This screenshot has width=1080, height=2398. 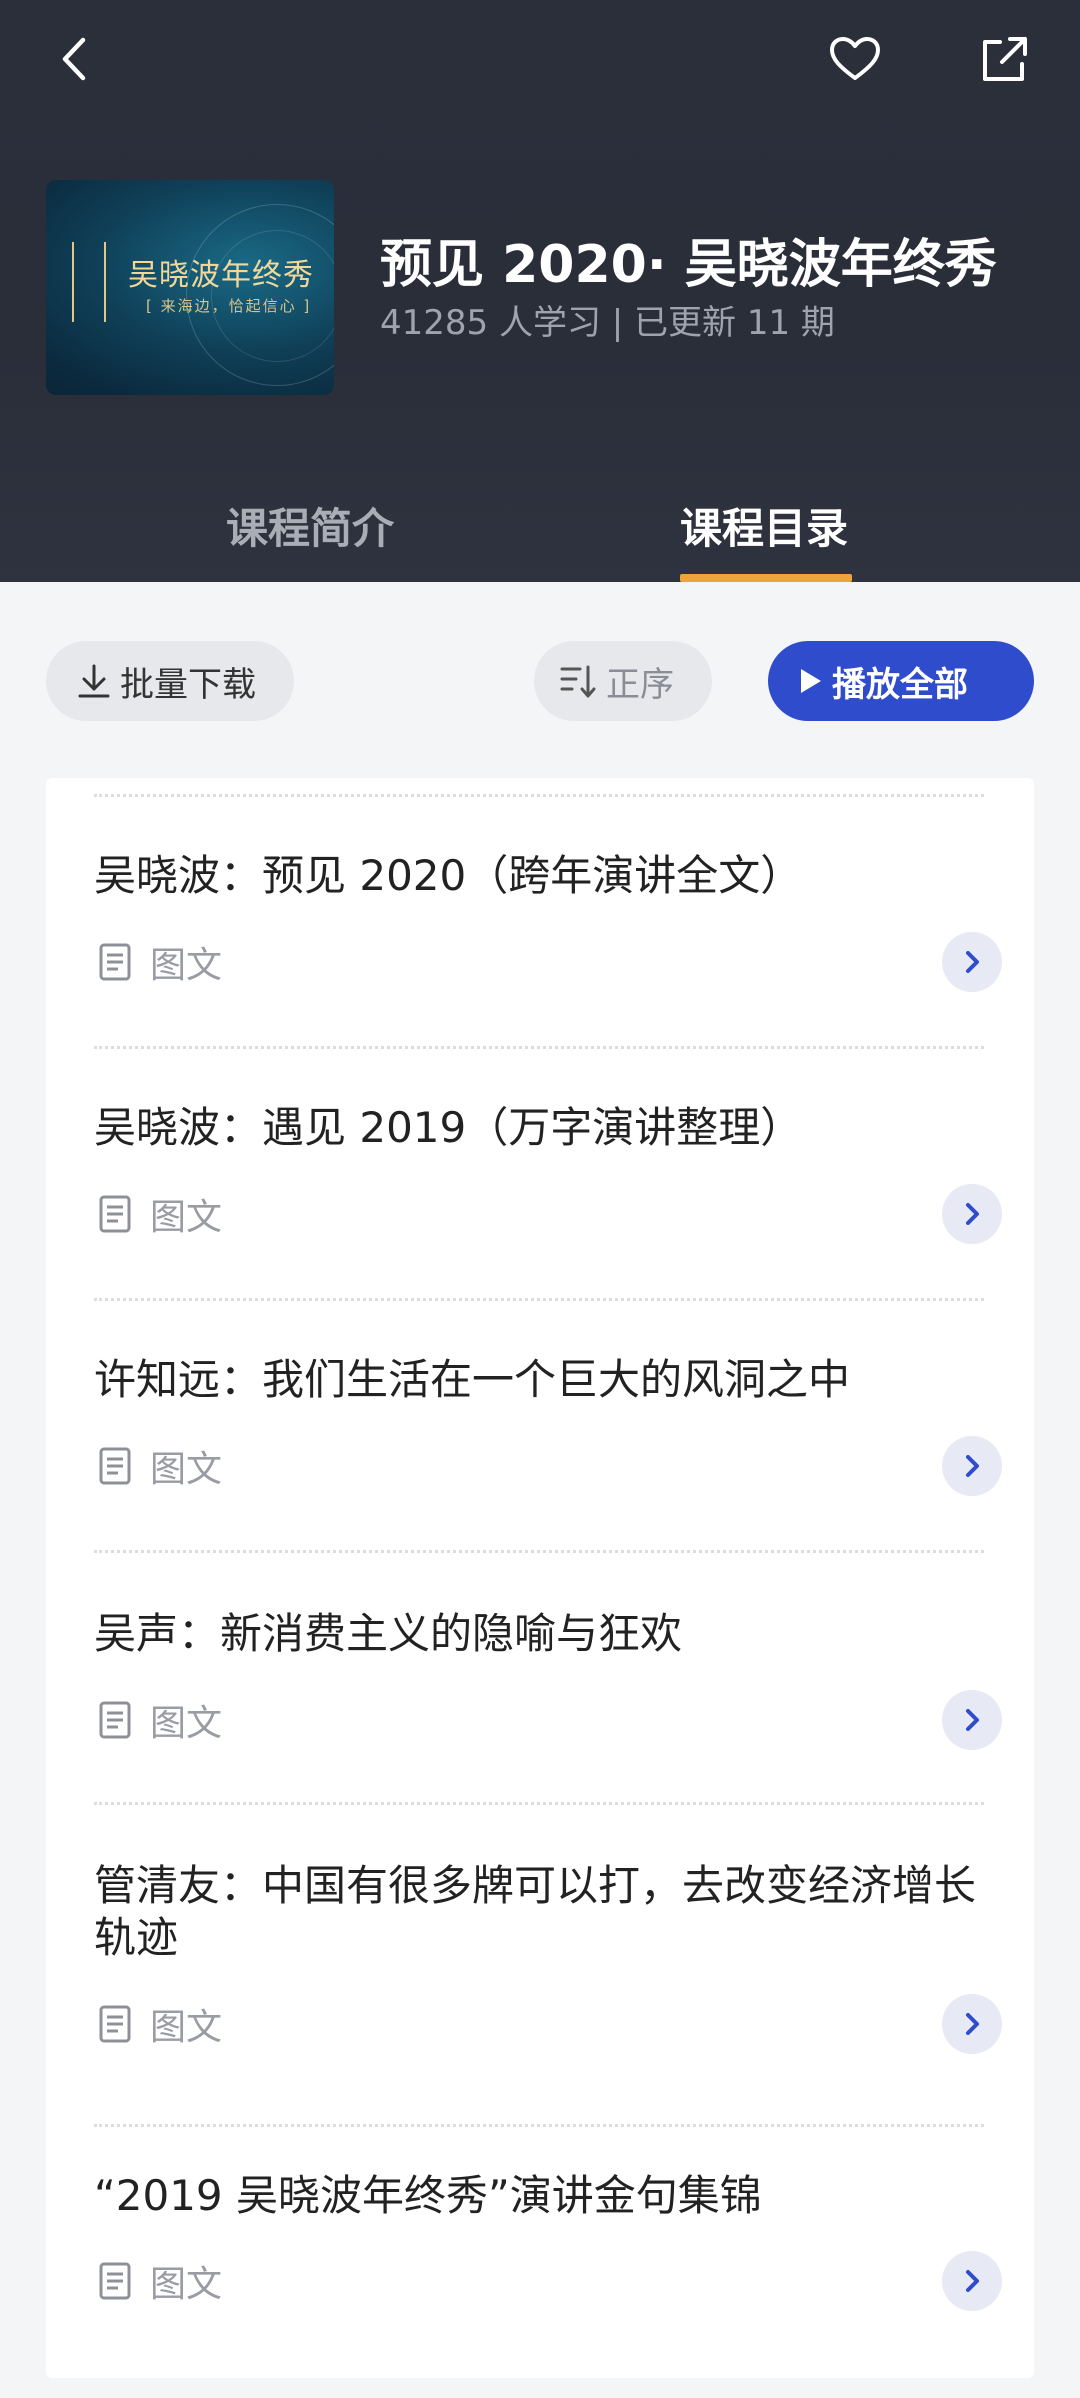 I want to click on favorite-button, so click(x=855, y=59).